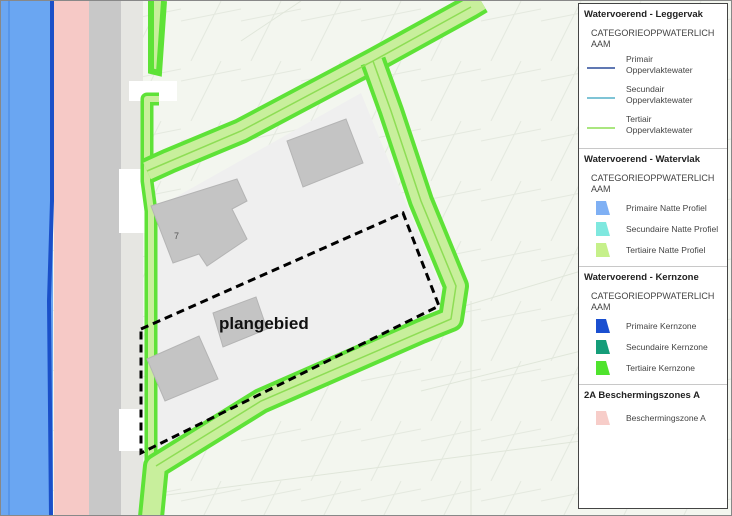 The width and height of the screenshot is (732, 516). I want to click on legend-item: Secundaire Natte Profiel, so click(653, 228).